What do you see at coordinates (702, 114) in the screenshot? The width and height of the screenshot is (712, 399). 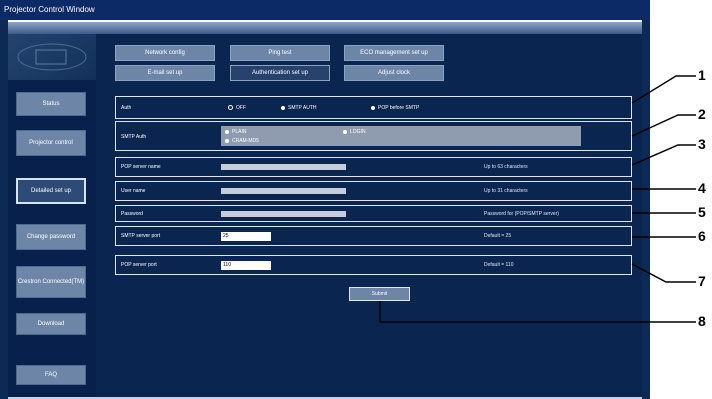 I see `callout-2: 2` at bounding box center [702, 114].